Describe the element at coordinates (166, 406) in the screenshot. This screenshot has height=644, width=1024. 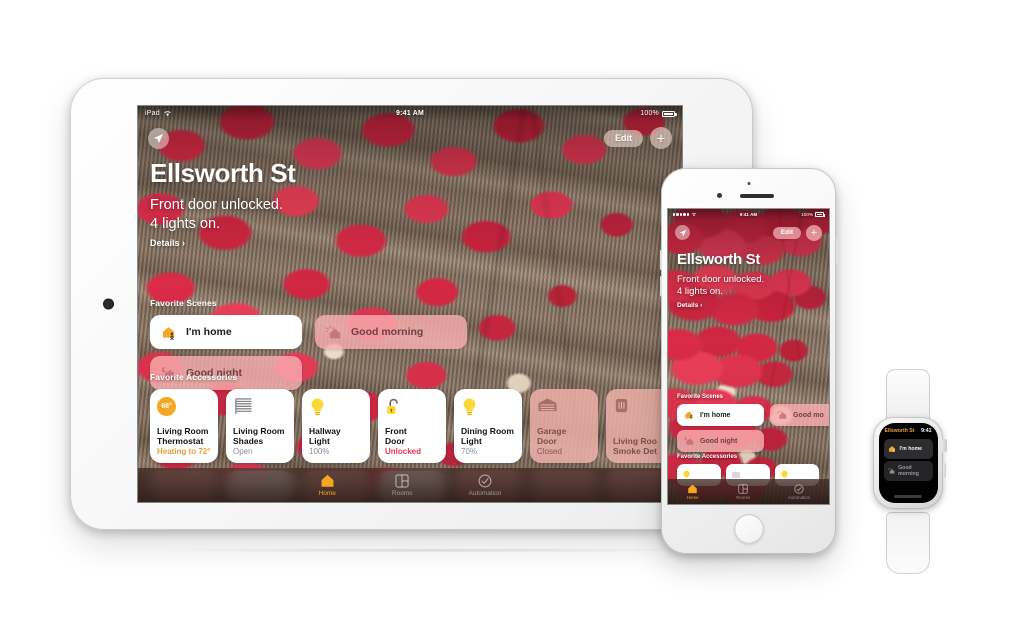
I see `thermostat-temperature-badge: 68°` at that location.